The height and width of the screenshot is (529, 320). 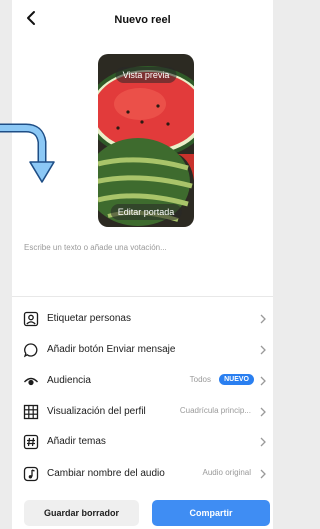 I want to click on grid-icon, so click(x=31, y=412).